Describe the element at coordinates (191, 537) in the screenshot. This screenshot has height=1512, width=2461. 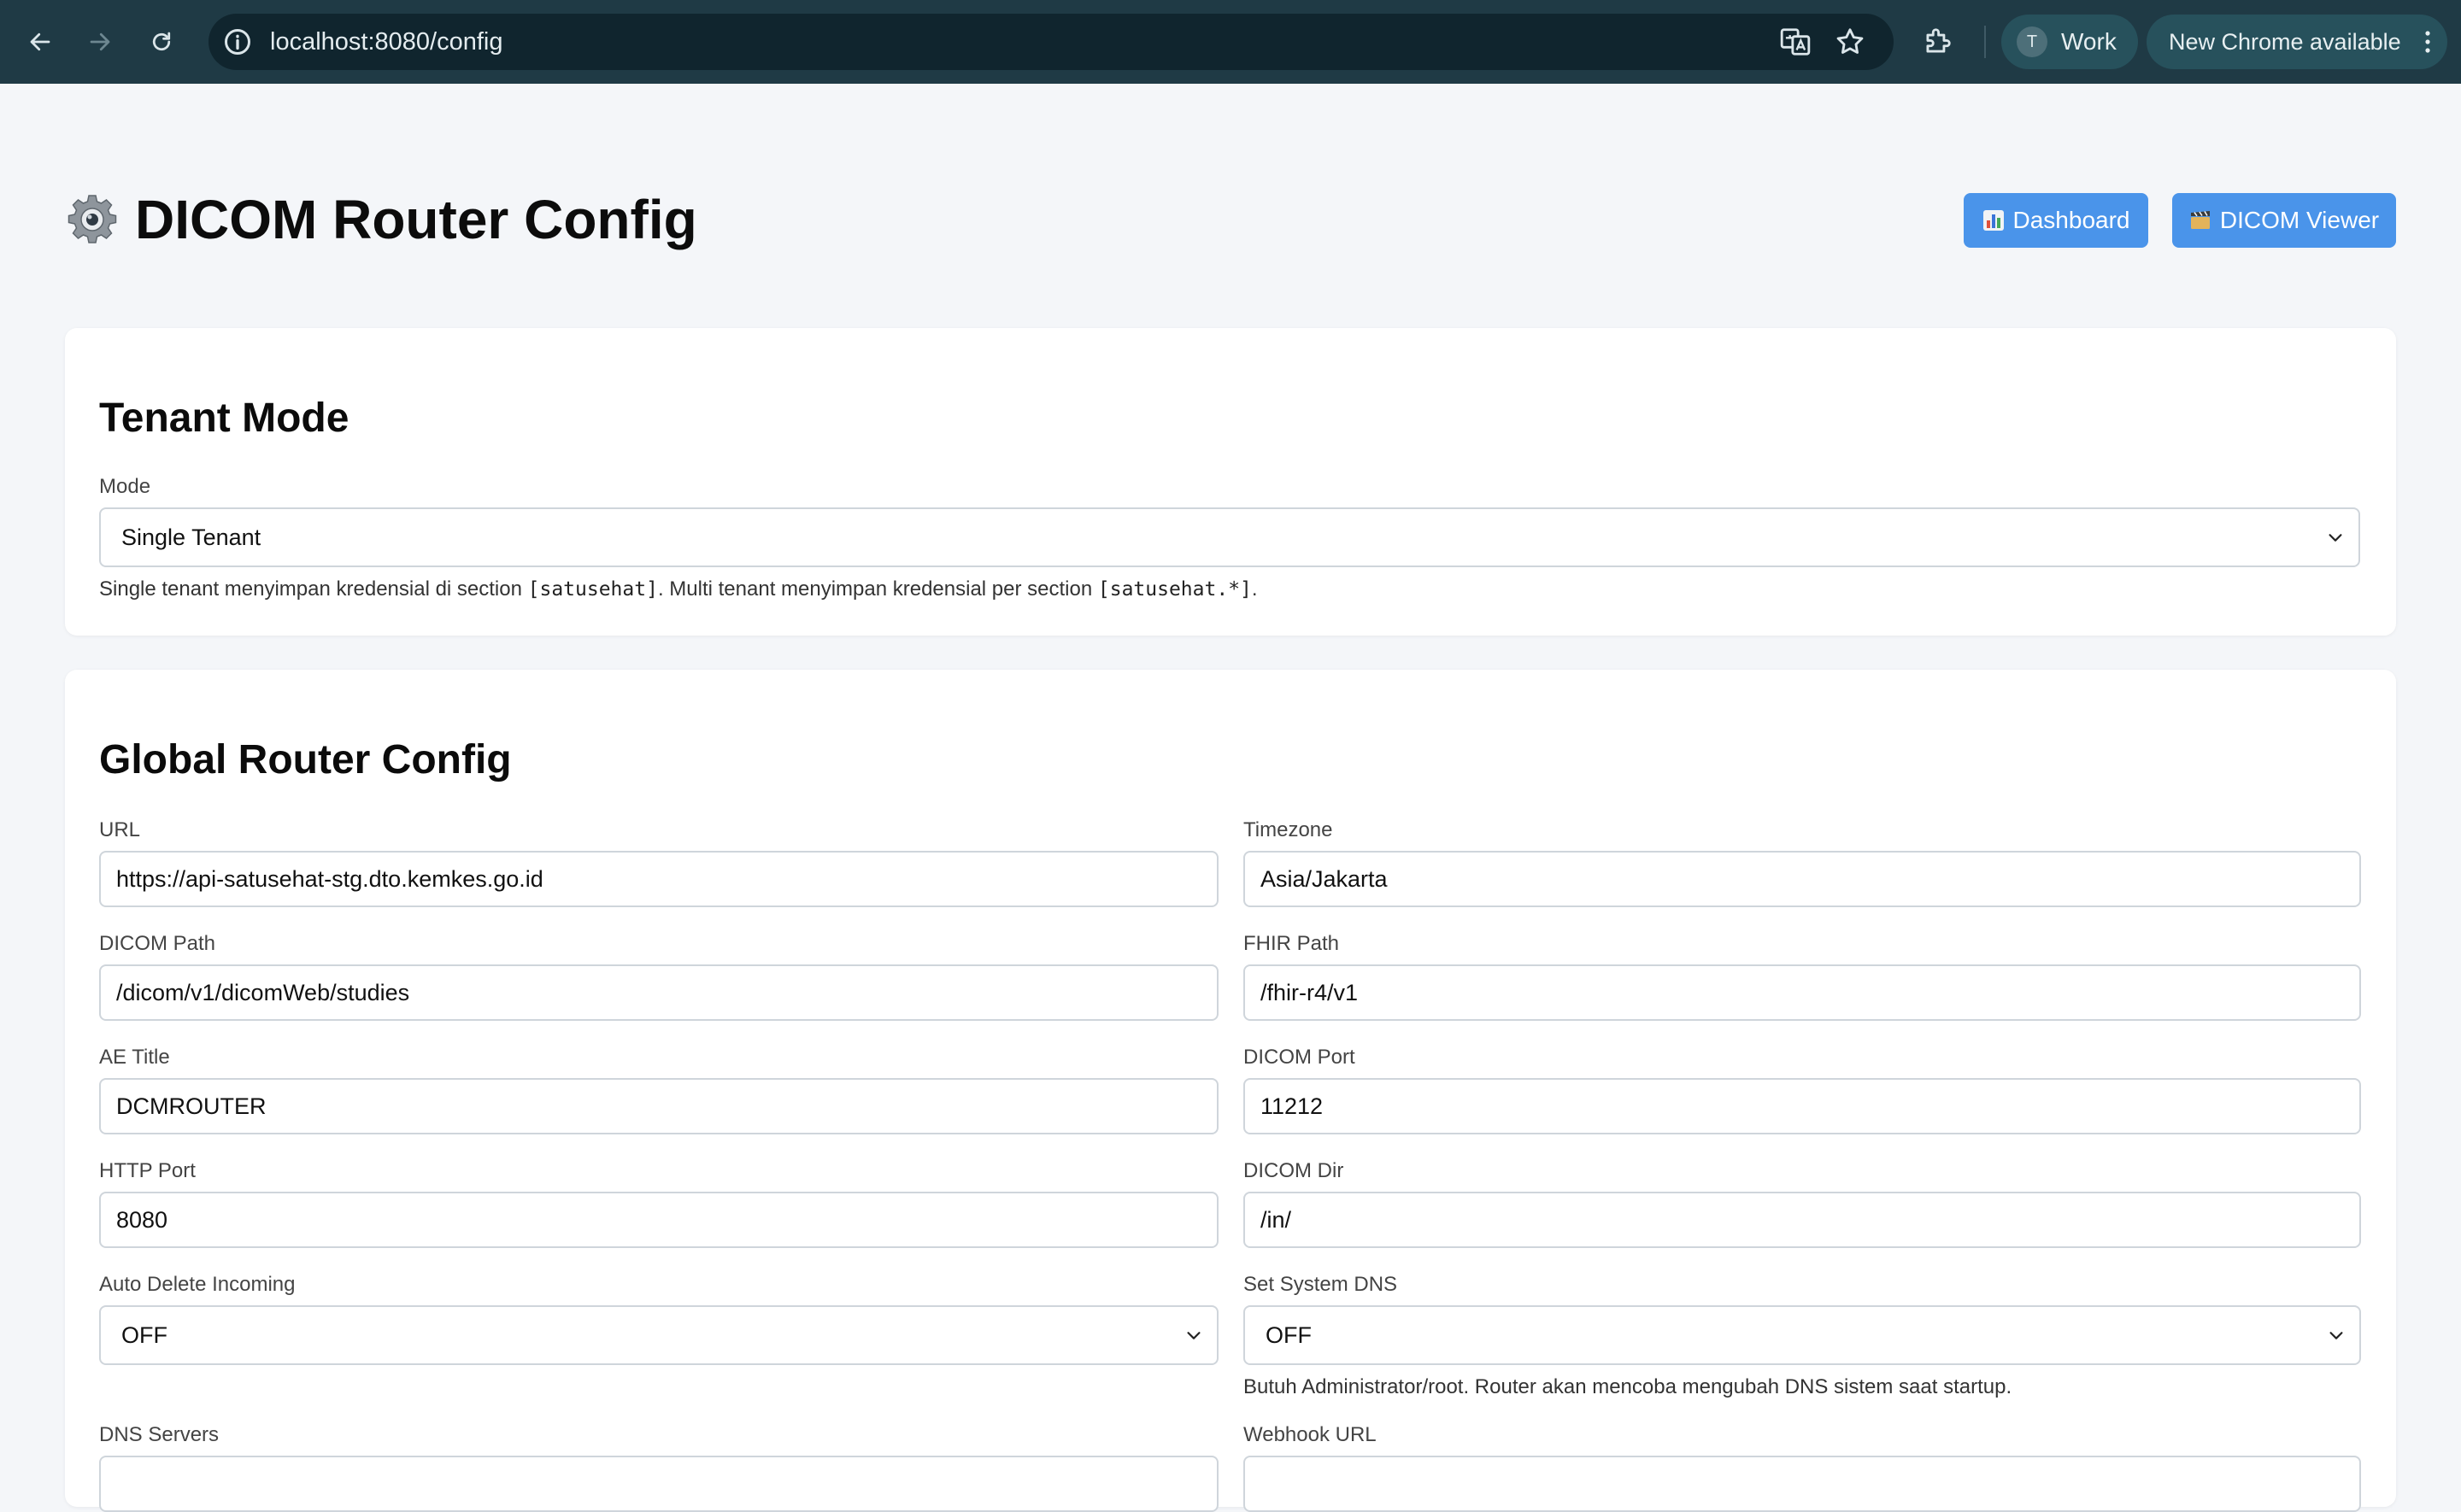
I see `tenant-mode-value: Single Tenant` at that location.